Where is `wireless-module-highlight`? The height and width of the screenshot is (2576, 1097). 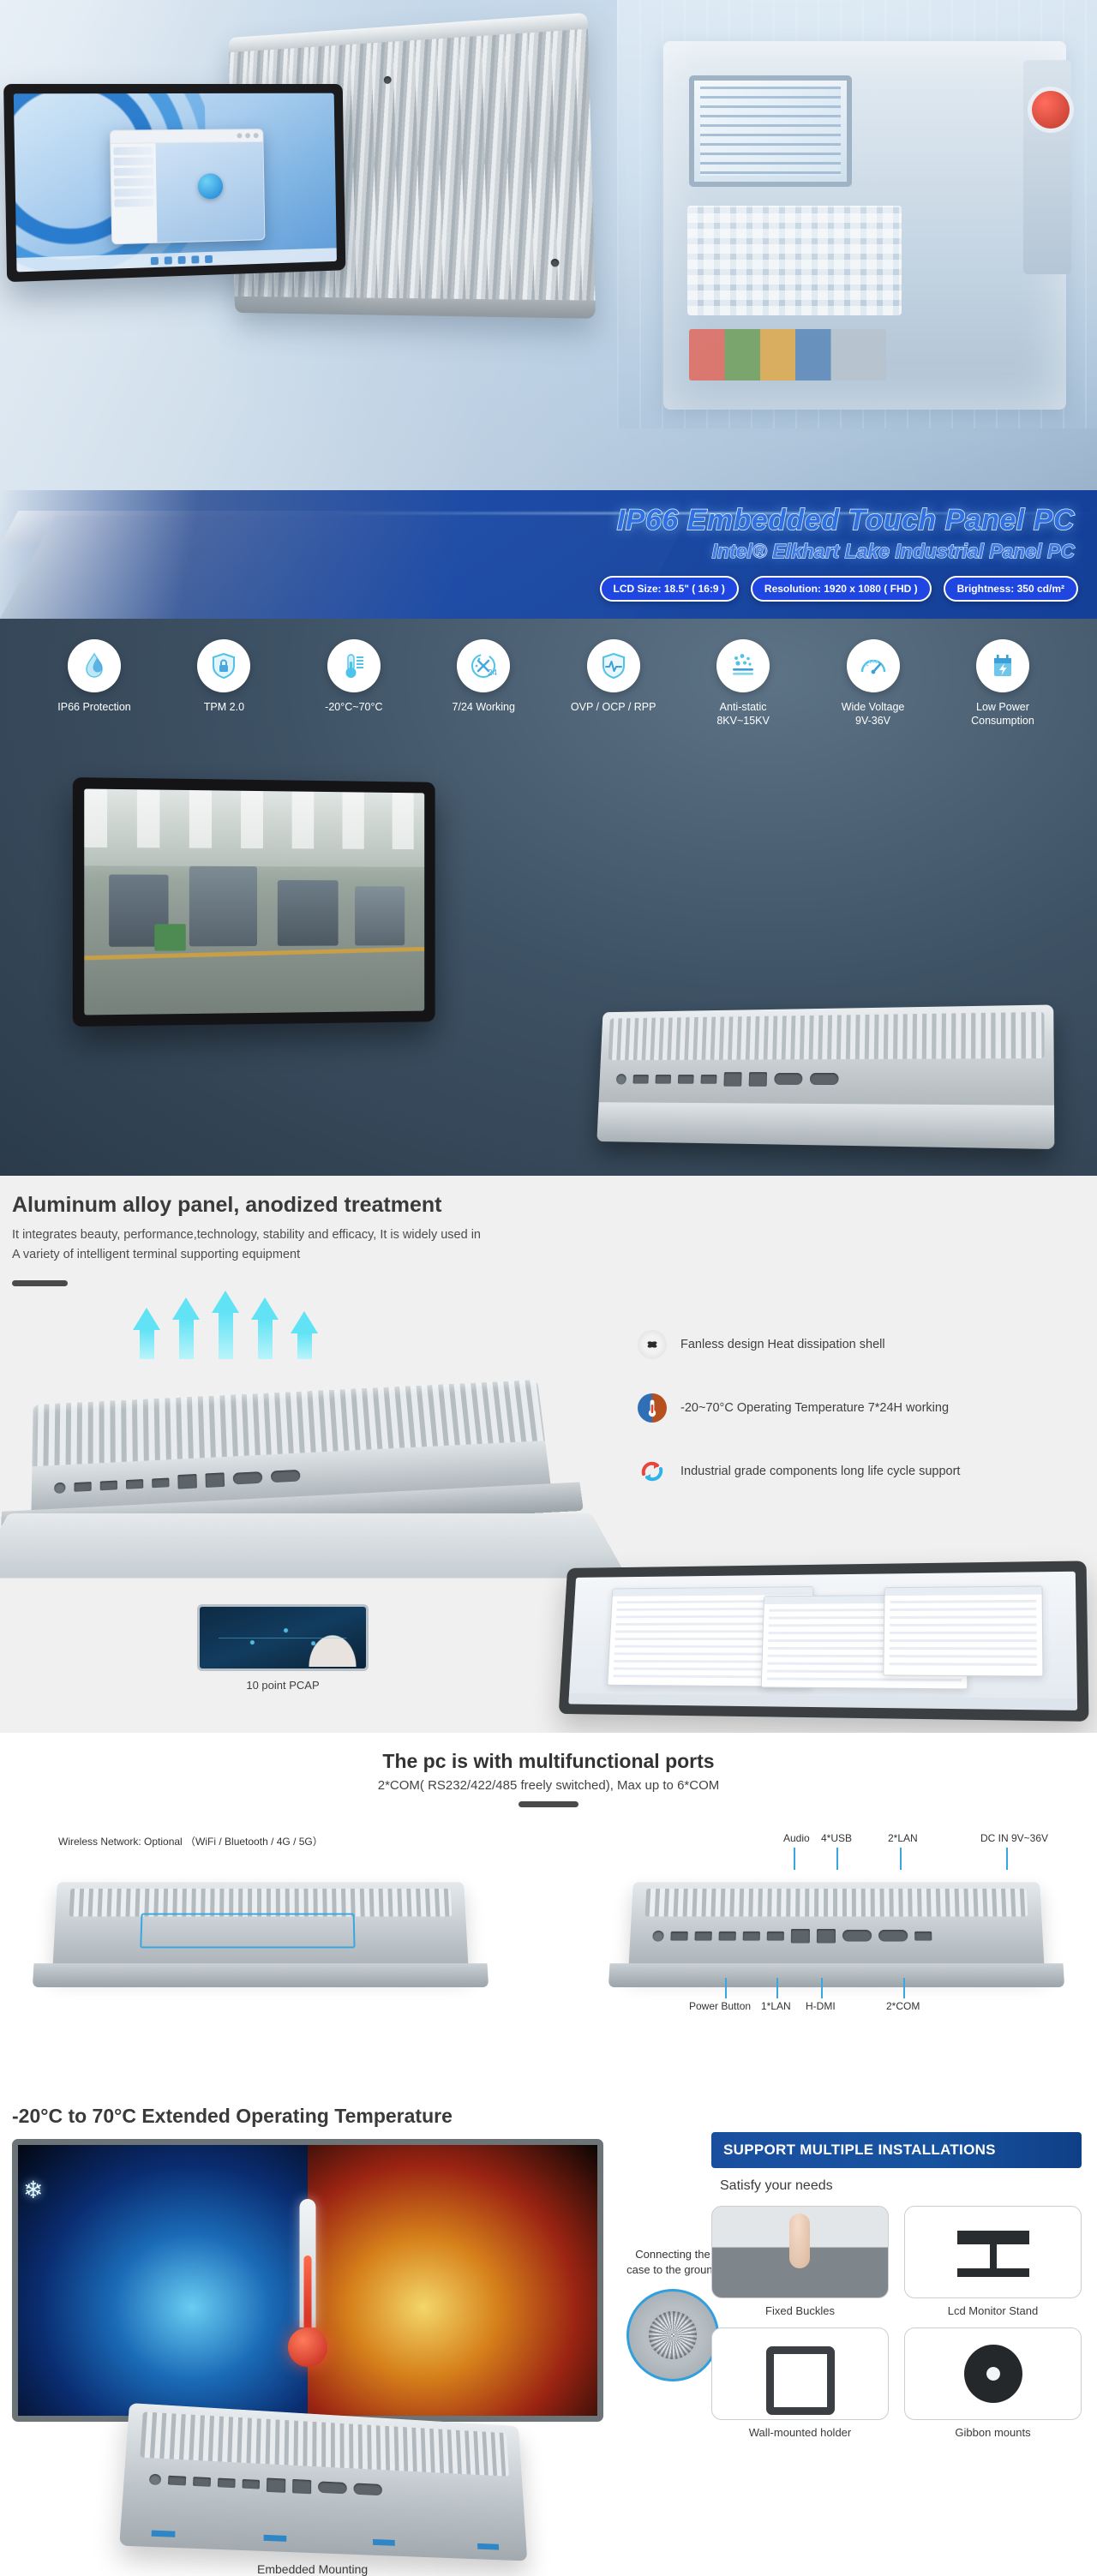
wireless-module-highlight is located at coordinates (248, 1931).